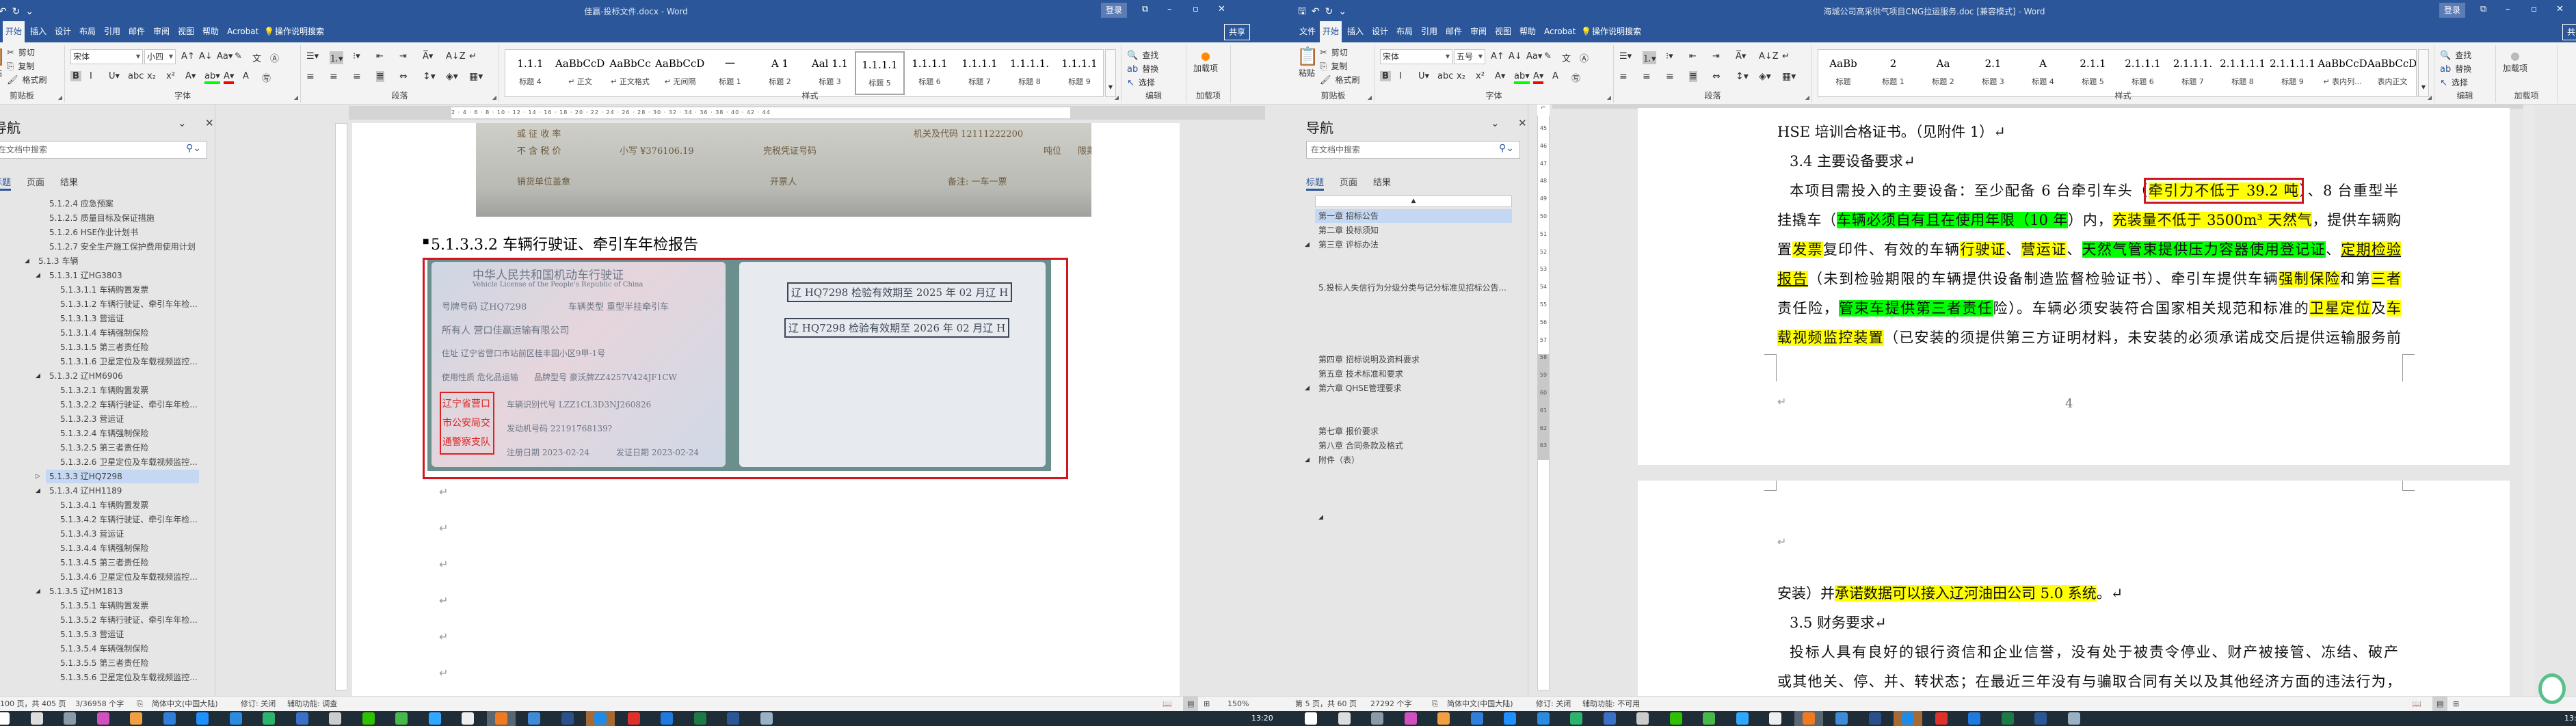  Describe the element at coordinates (1893, 73) in the screenshot. I see `style-1: 2 标题 1` at that location.